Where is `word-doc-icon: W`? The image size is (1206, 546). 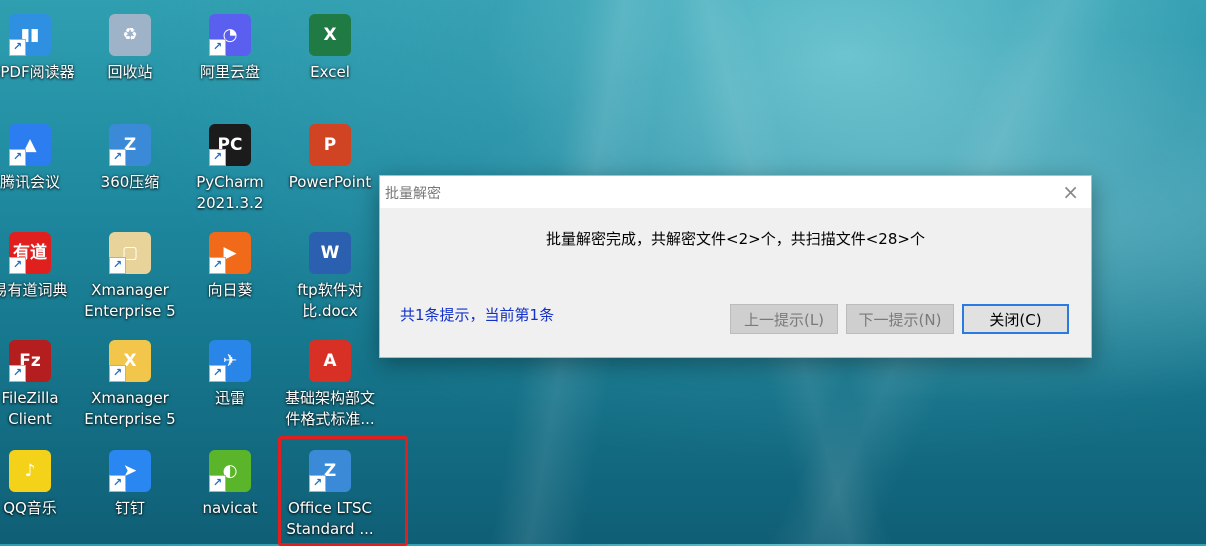 word-doc-icon: W is located at coordinates (330, 253).